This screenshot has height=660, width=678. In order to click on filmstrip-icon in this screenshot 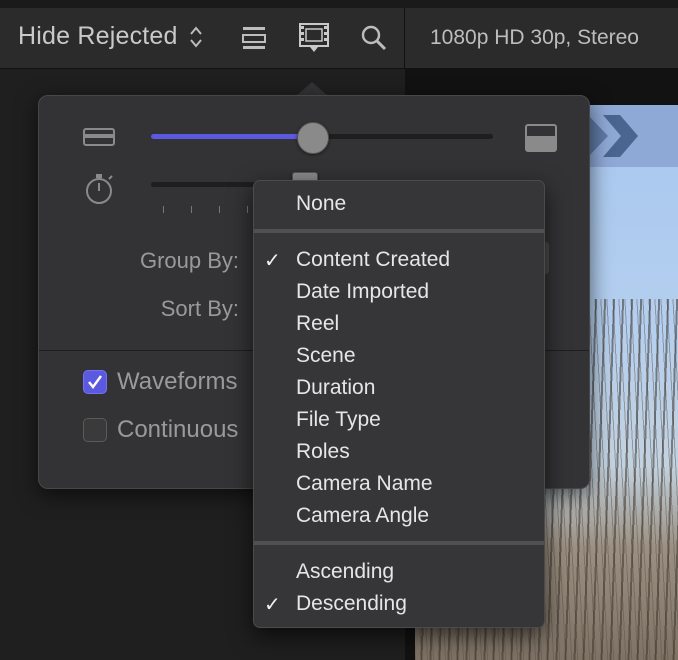, I will do `click(314, 37)`.